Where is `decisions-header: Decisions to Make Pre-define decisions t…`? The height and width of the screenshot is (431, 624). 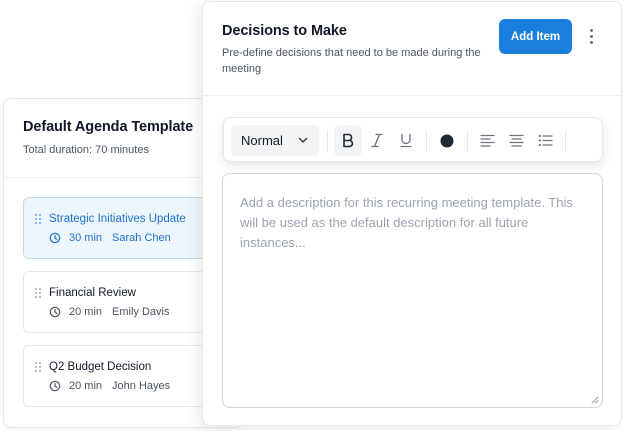
decisions-header: Decisions to Make Pre-define decisions t… is located at coordinates (412, 49).